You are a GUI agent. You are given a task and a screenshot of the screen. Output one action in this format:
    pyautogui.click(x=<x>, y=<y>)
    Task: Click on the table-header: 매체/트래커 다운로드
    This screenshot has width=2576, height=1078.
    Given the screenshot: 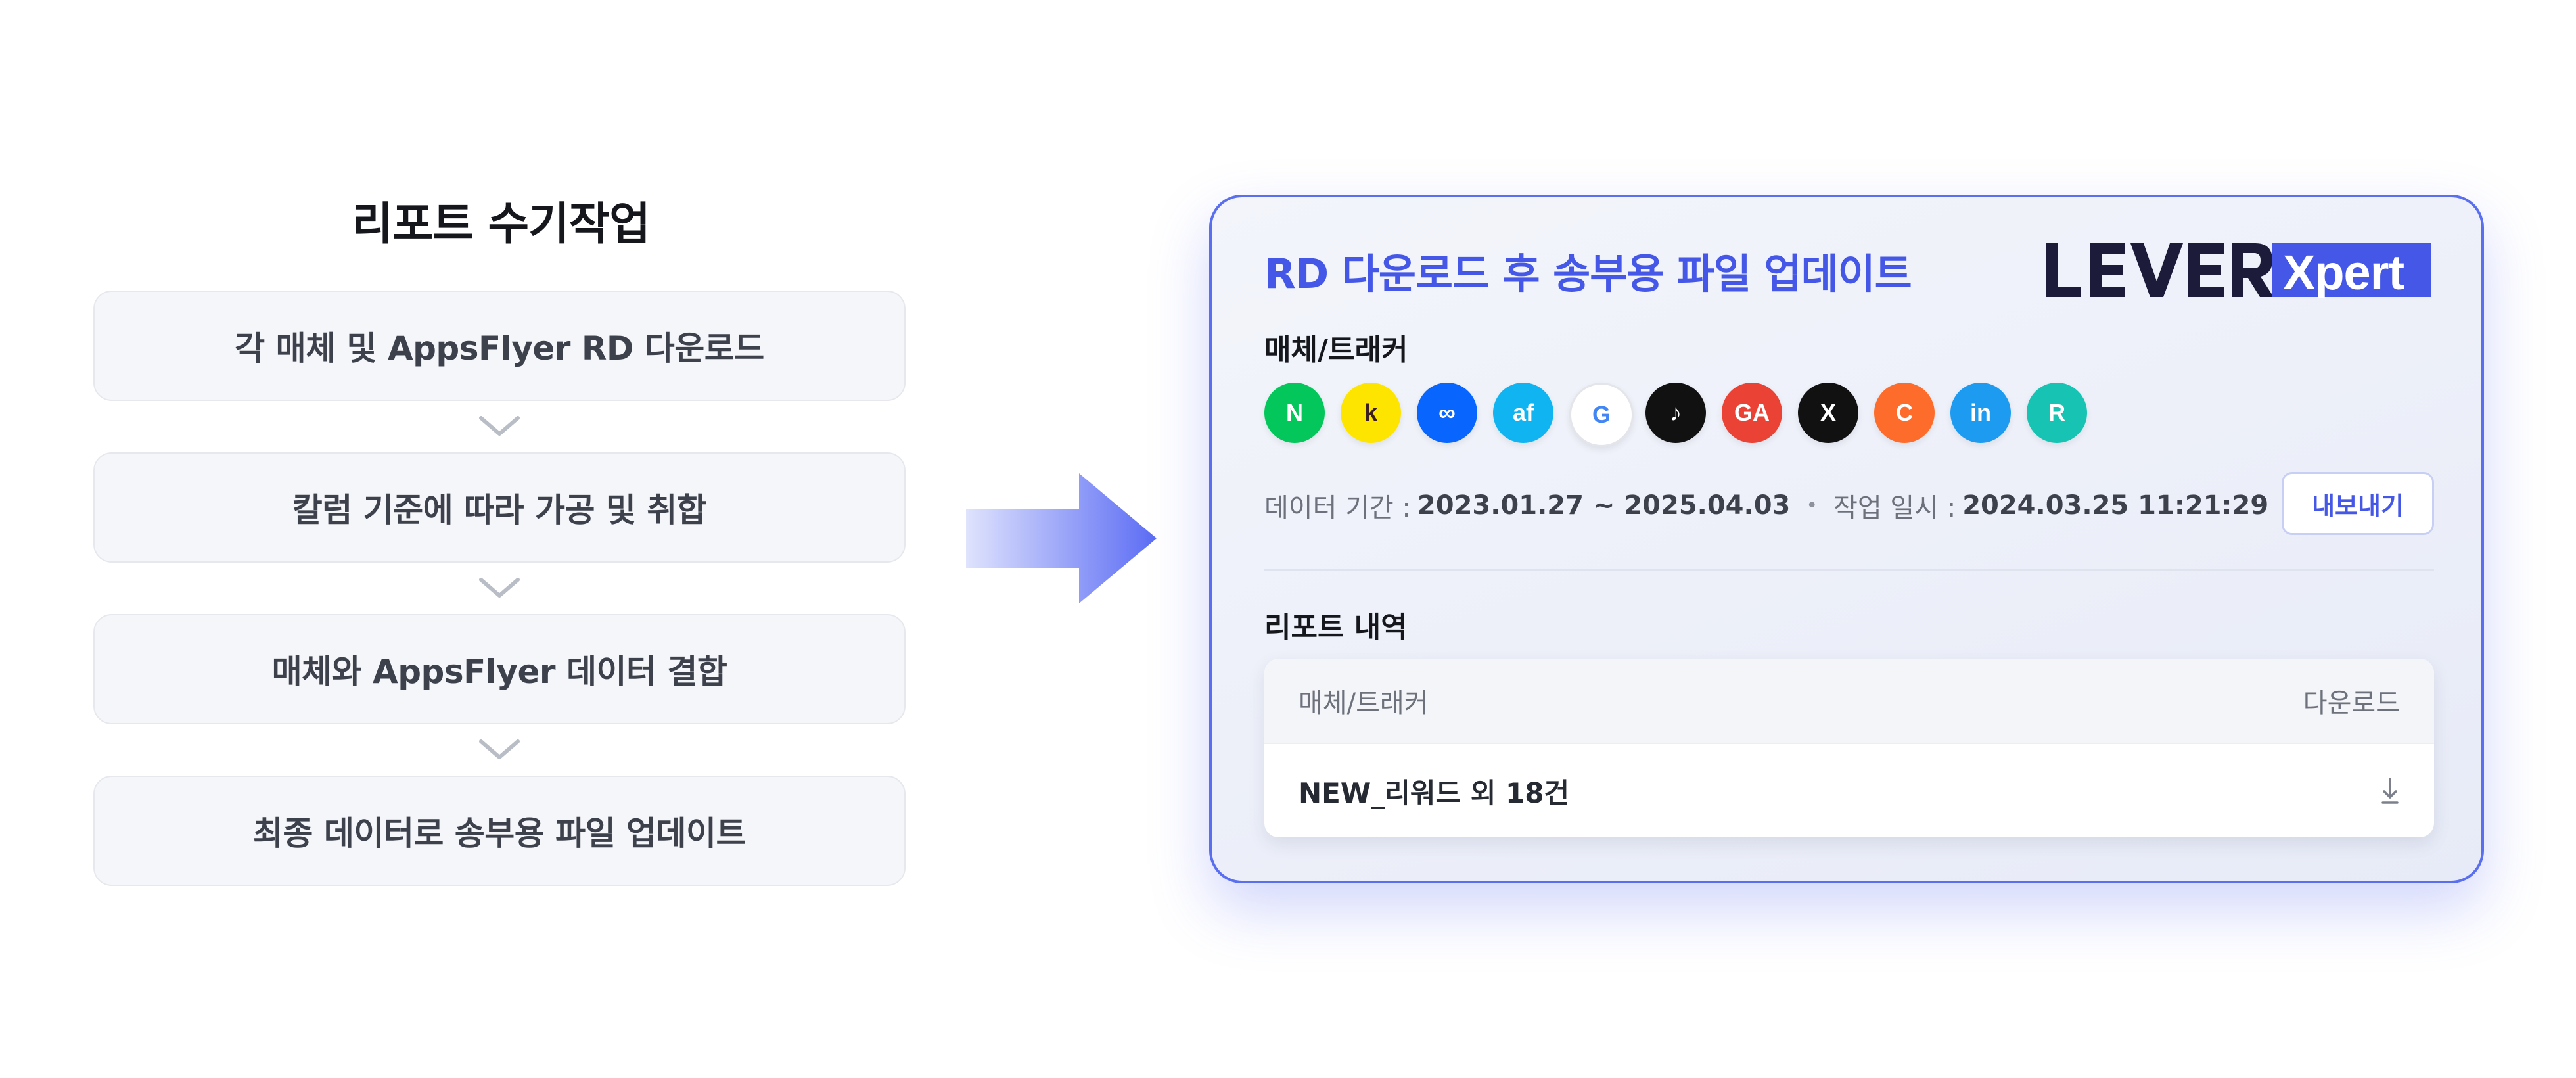 What is the action you would take?
    pyautogui.click(x=1849, y=702)
    